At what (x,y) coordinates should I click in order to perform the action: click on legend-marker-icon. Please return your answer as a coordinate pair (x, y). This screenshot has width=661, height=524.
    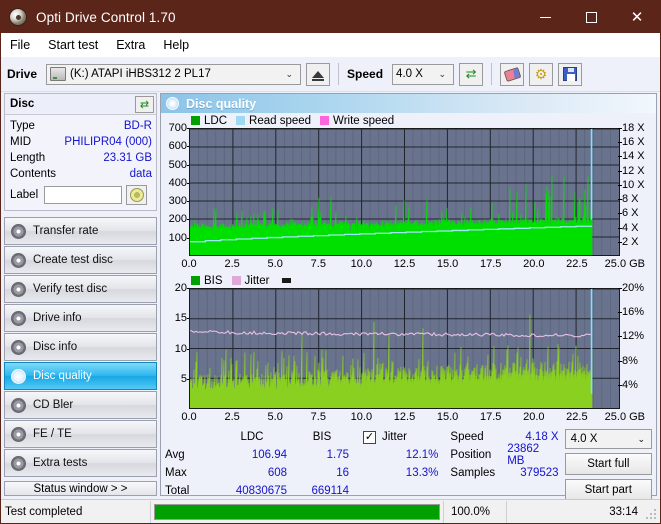
    Looking at the image, I should click on (287, 280).